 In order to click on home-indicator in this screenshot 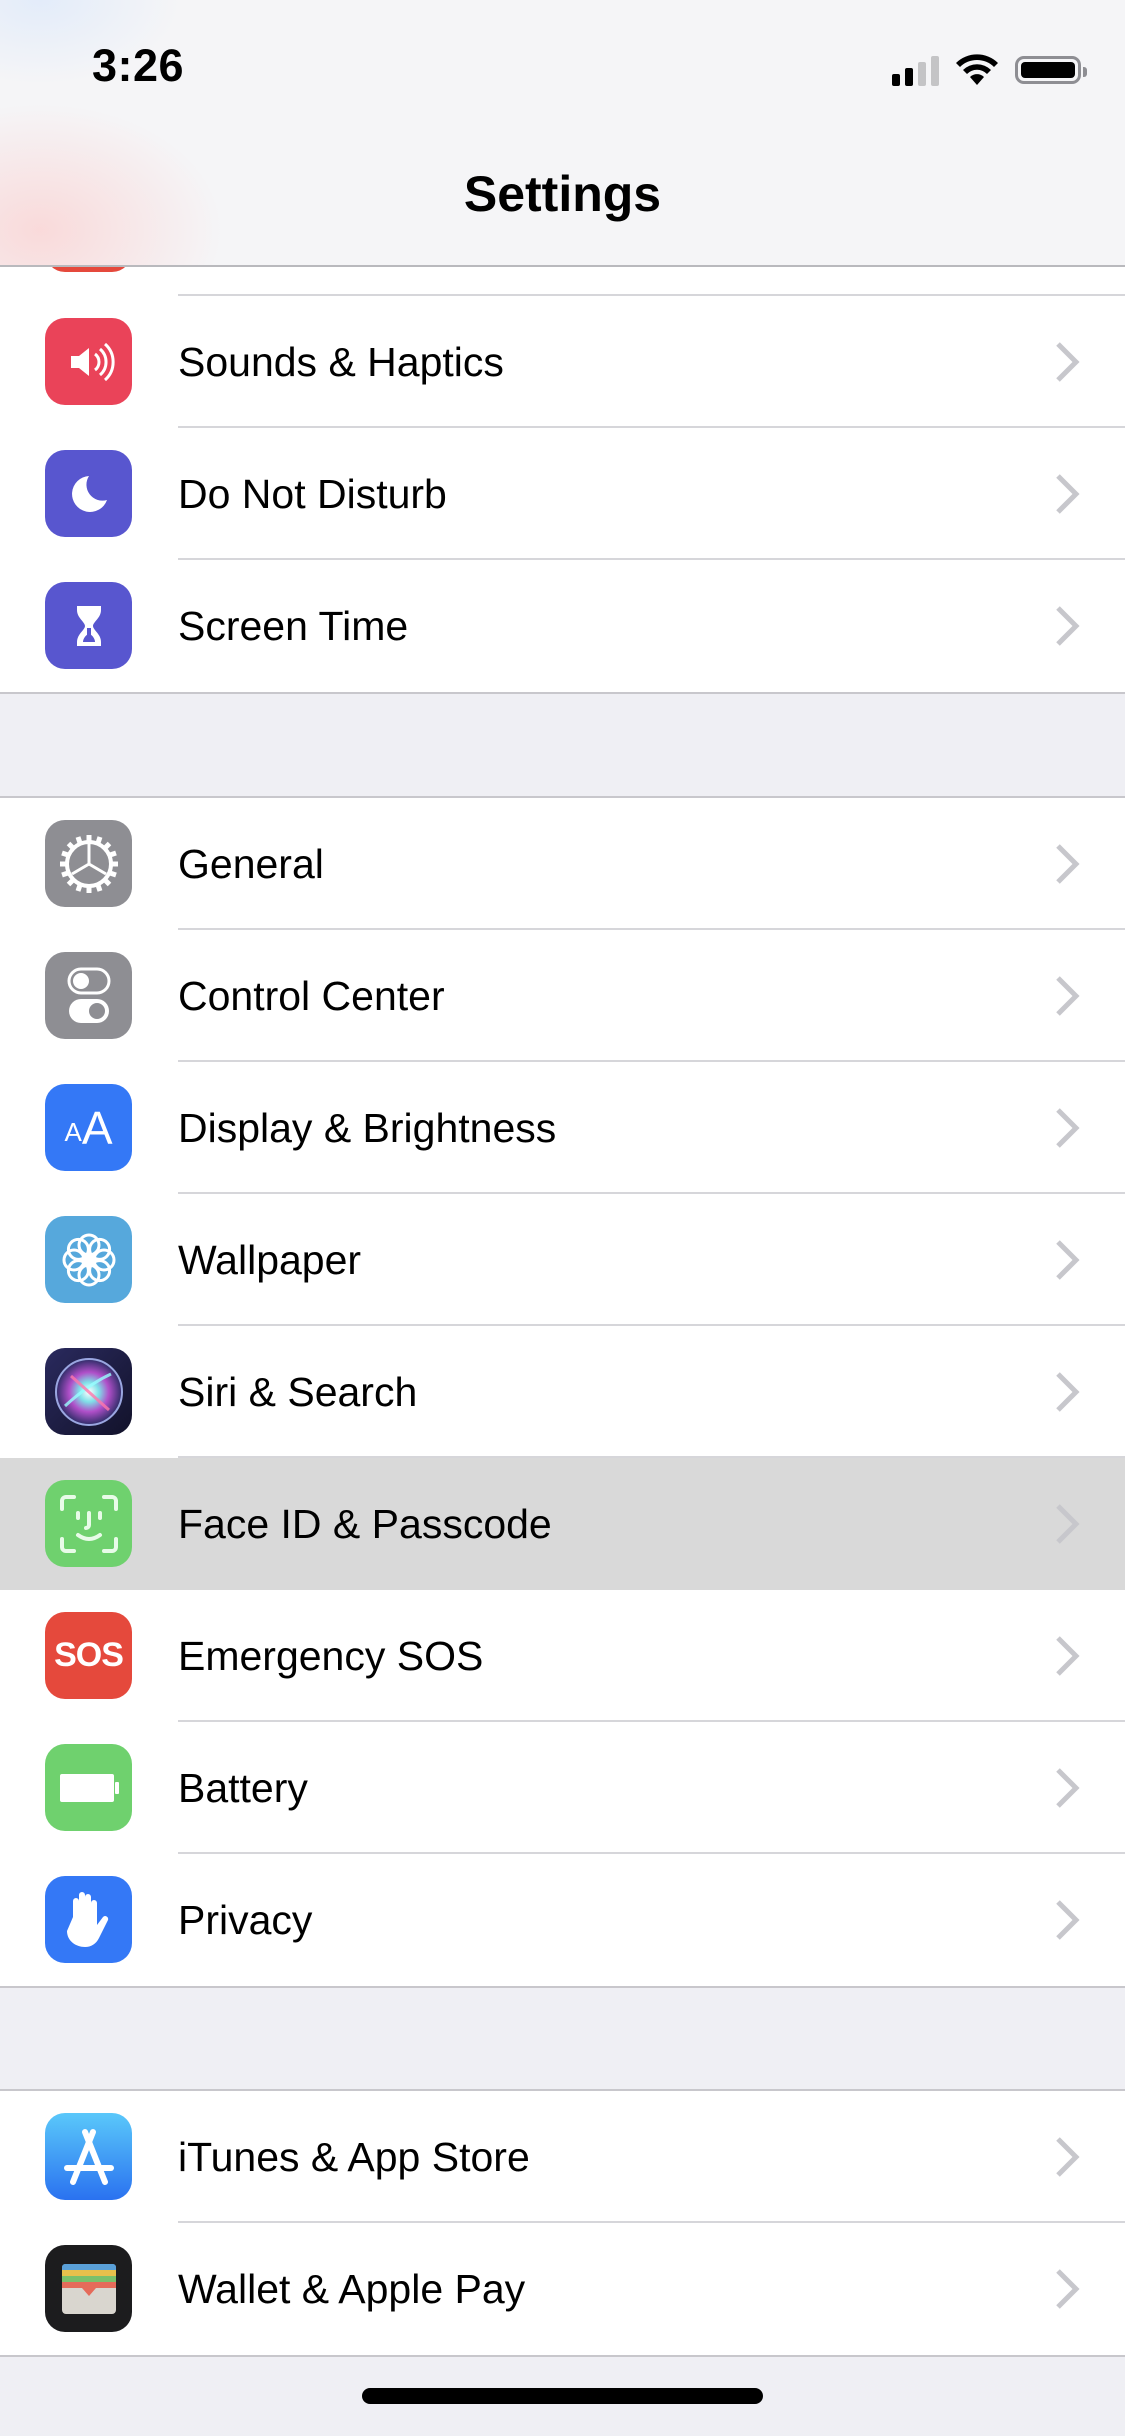, I will do `click(562, 2396)`.